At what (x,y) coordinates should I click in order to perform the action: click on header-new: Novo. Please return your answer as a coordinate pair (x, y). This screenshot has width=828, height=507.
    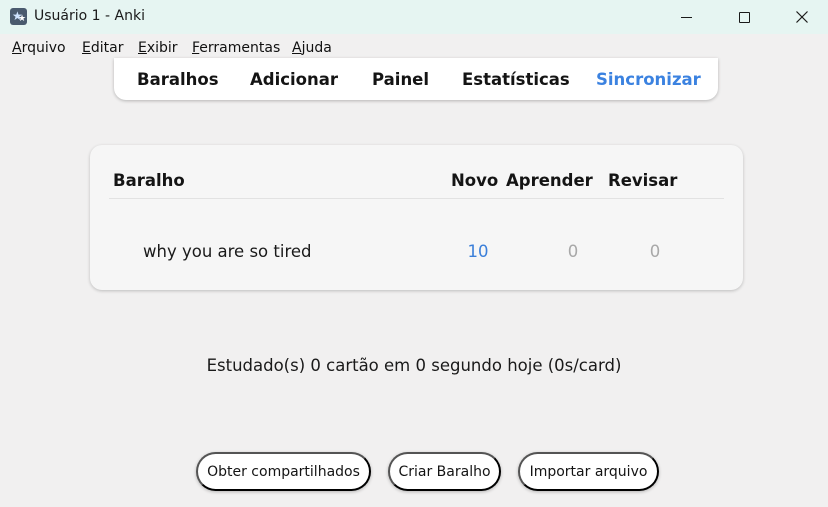
    Looking at the image, I should click on (475, 180).